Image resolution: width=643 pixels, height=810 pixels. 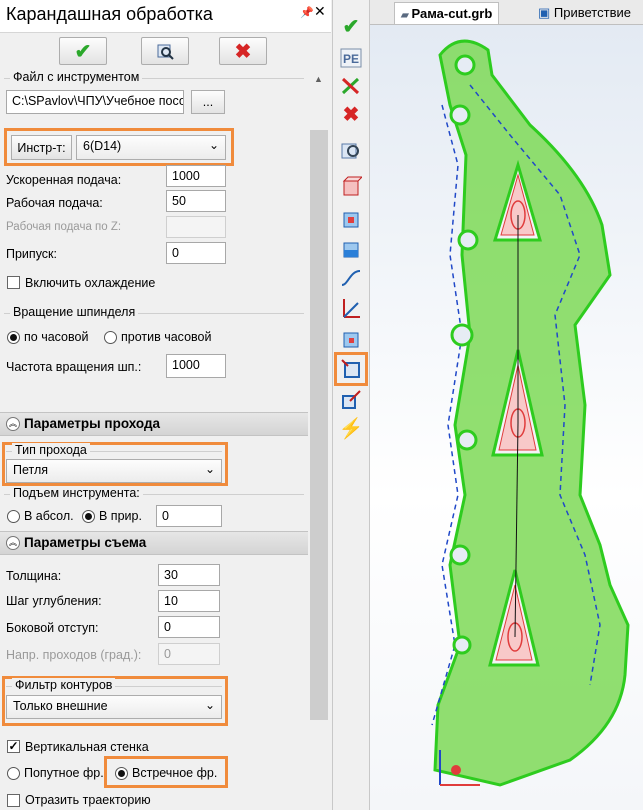 What do you see at coordinates (406, 15) in the screenshot?
I see `document-icon: ▰` at bounding box center [406, 15].